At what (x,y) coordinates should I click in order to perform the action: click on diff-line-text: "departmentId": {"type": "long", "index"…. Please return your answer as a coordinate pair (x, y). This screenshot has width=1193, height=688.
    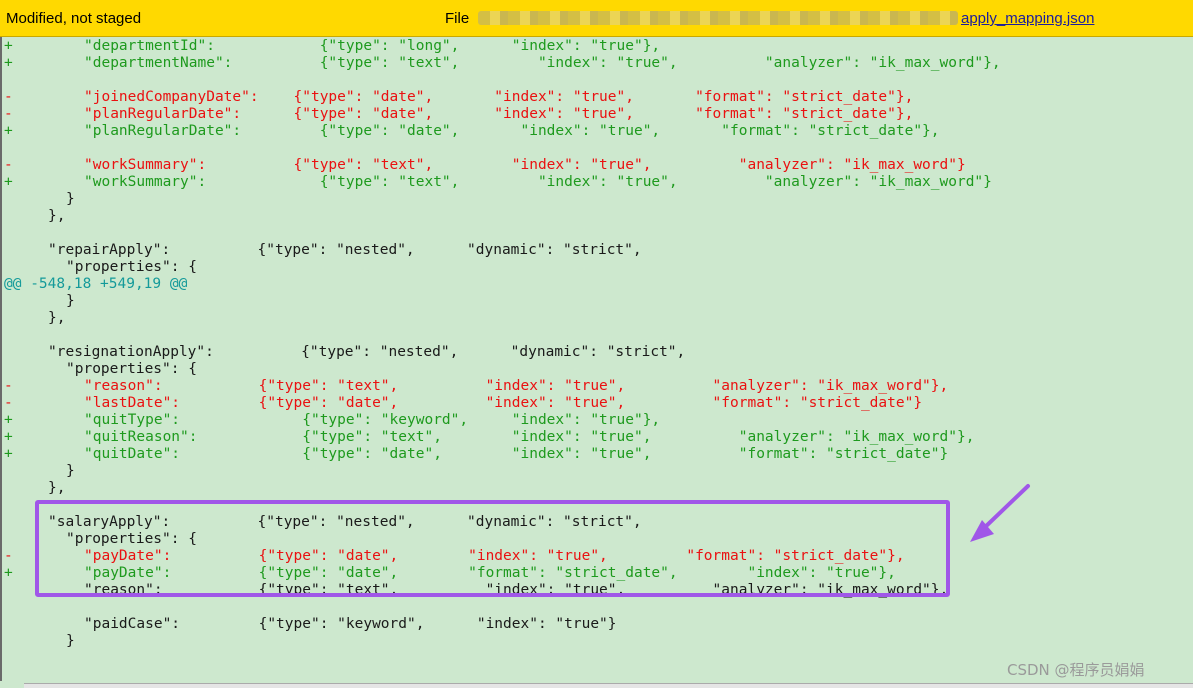
    Looking at the image, I should click on (372, 46).